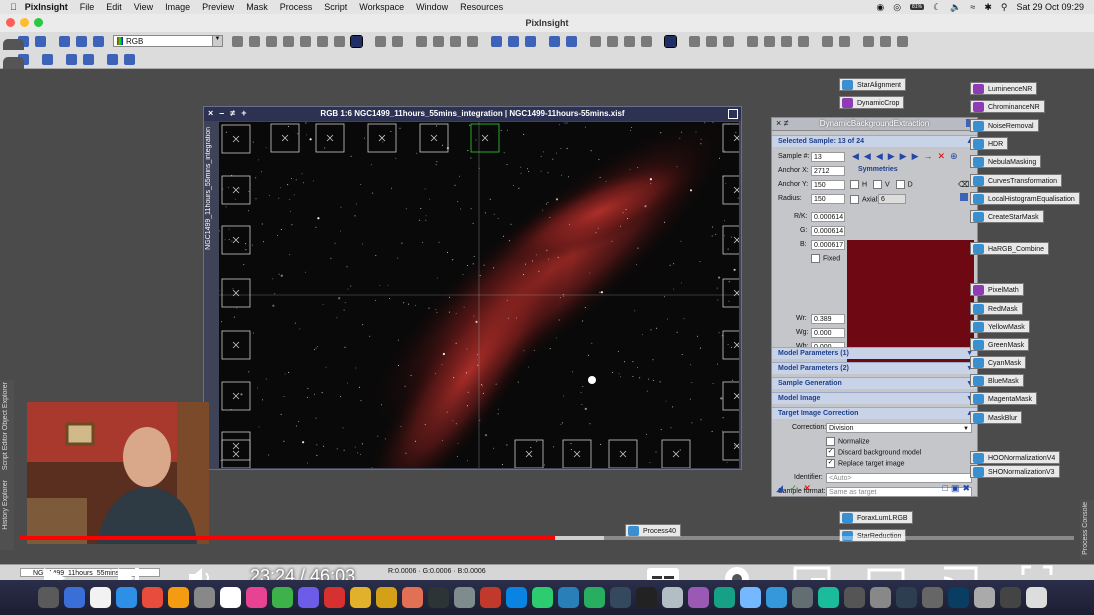 The width and height of the screenshot is (1094, 615). Describe the element at coordinates (1010, 248) in the screenshot. I see `process-icon-hargb_combine: HaRGB_Combine` at that location.